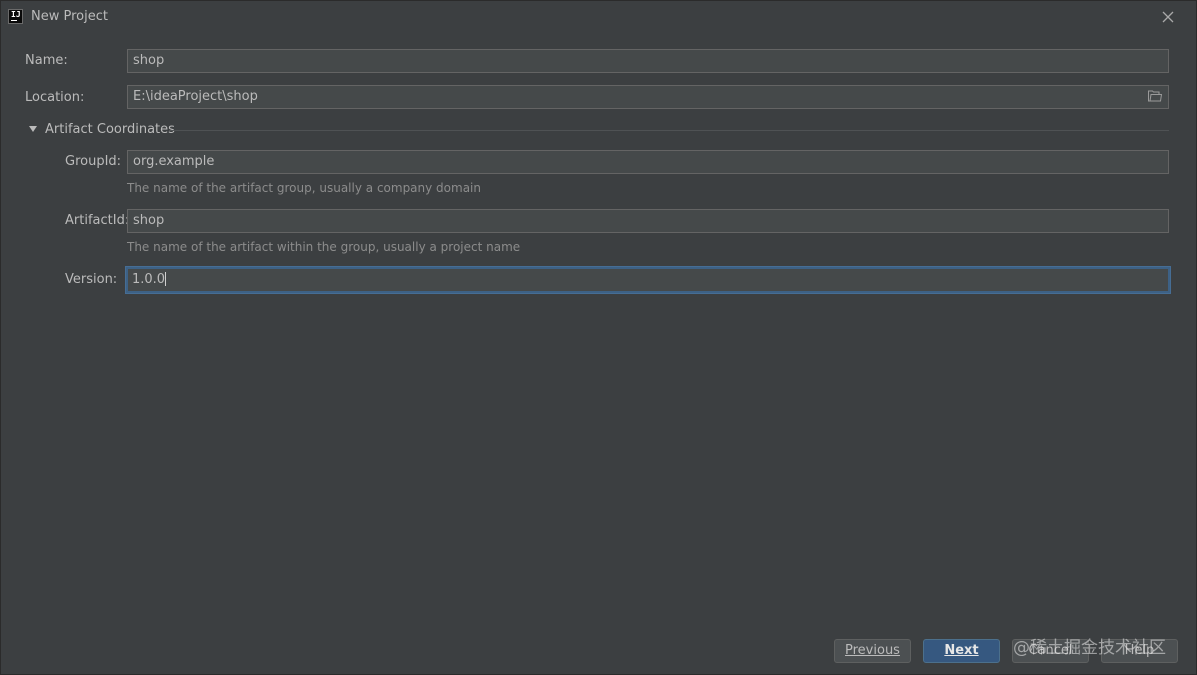 This screenshot has height=675, width=1197. I want to click on previous-button: Previous, so click(872, 651).